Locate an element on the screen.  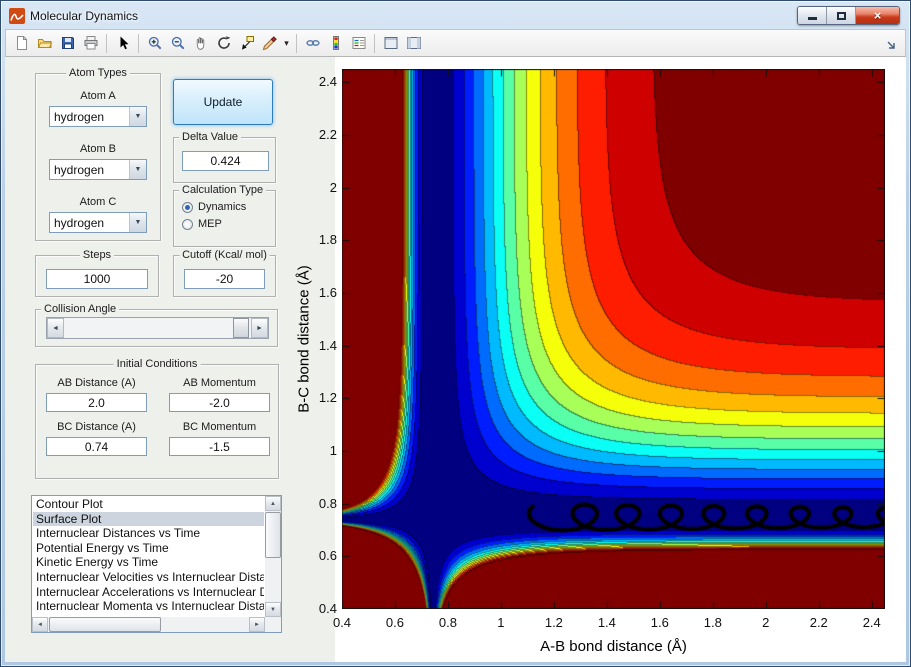
calc-option-label: MEP is located at coordinates (210, 224).